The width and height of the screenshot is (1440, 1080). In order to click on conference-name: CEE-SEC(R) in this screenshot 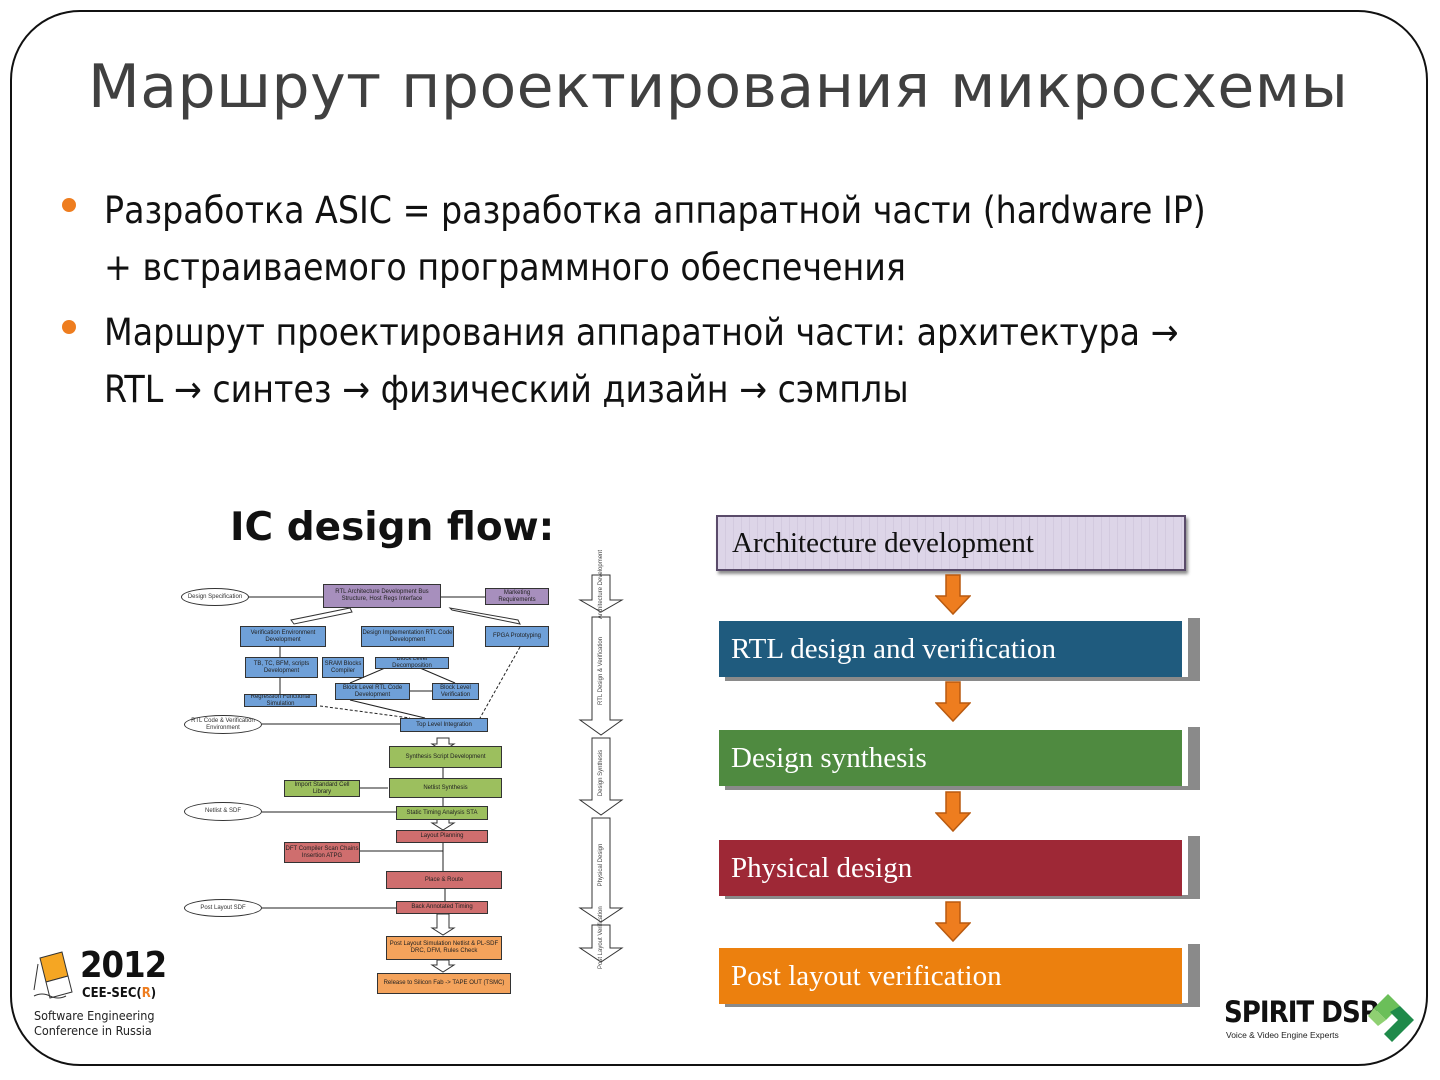, I will do `click(119, 993)`.